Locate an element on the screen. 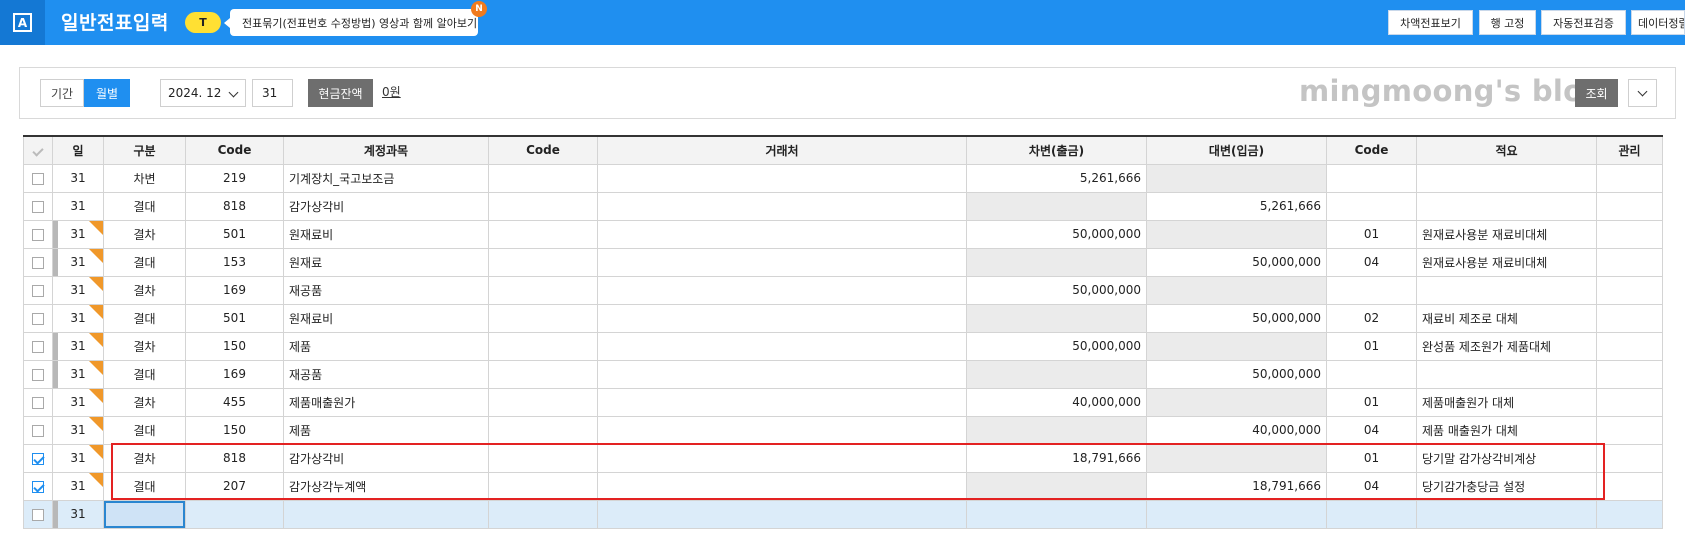 This screenshot has height=543, width=1685. cell-memo is located at coordinates (1506, 290).